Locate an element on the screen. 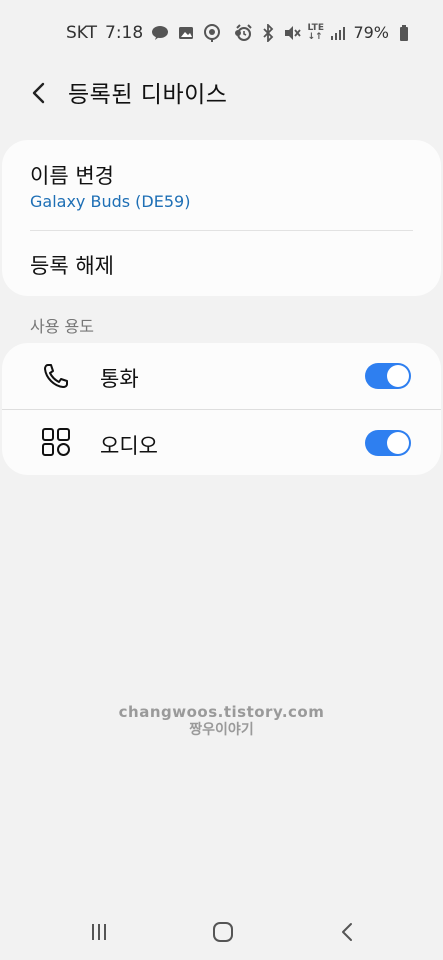  usage-card: 통화 오디오 is located at coordinates (221, 409).